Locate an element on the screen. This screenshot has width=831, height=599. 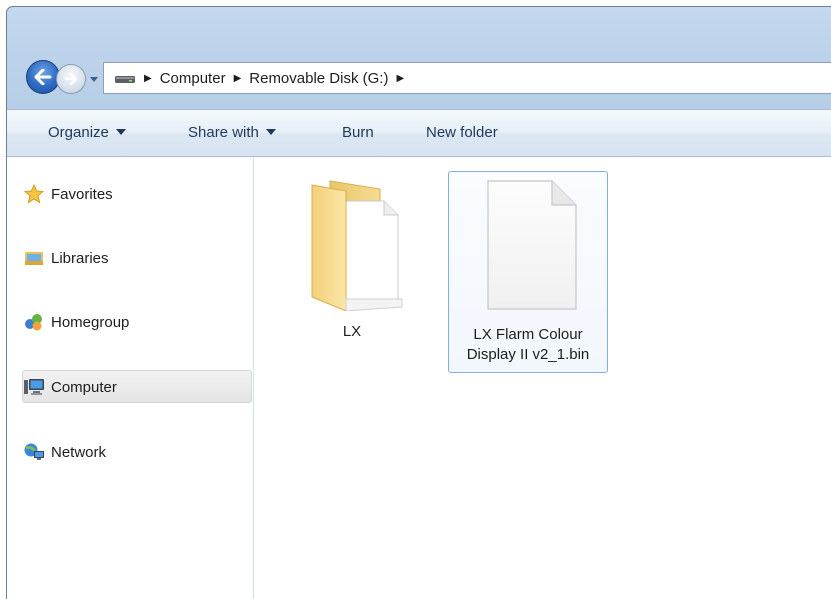
nav-item-homegroup: Homegroup is located at coordinates (76, 322).